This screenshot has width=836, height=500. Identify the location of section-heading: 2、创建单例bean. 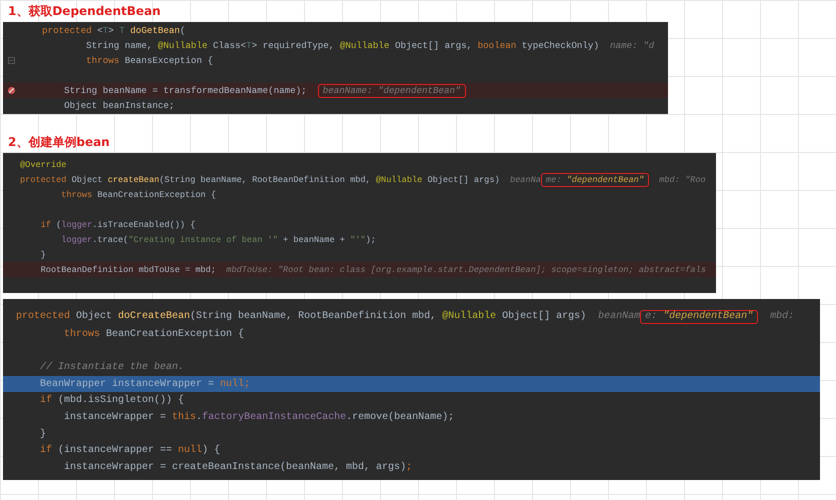
(59, 142).